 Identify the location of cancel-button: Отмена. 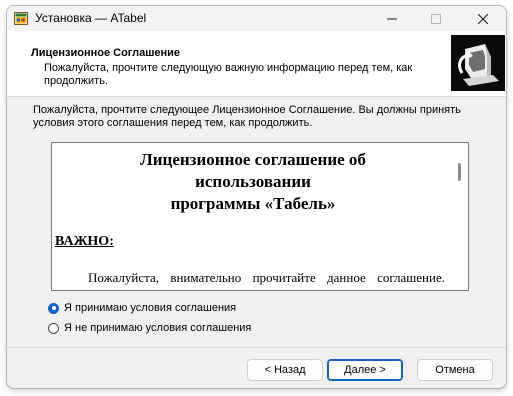
(455, 370).